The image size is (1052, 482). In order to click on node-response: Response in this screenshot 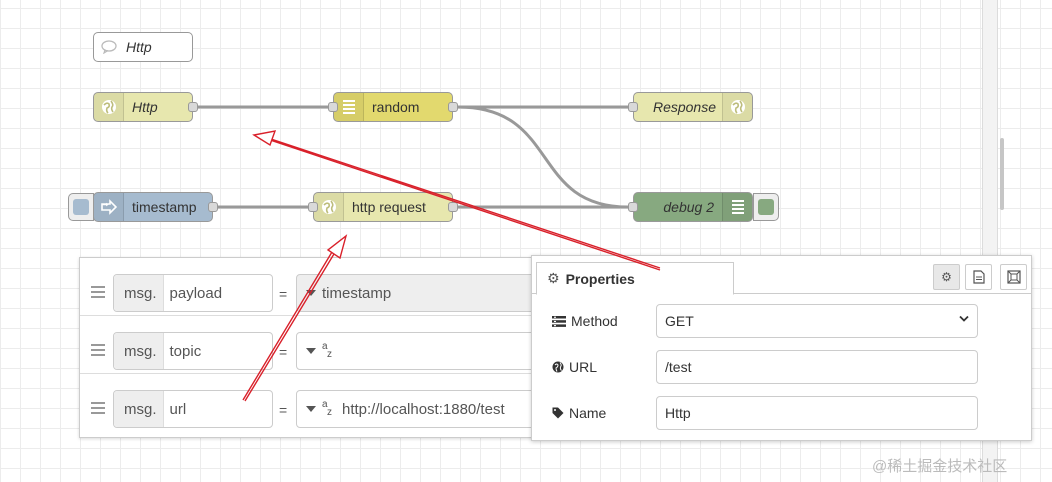, I will do `click(690, 107)`.